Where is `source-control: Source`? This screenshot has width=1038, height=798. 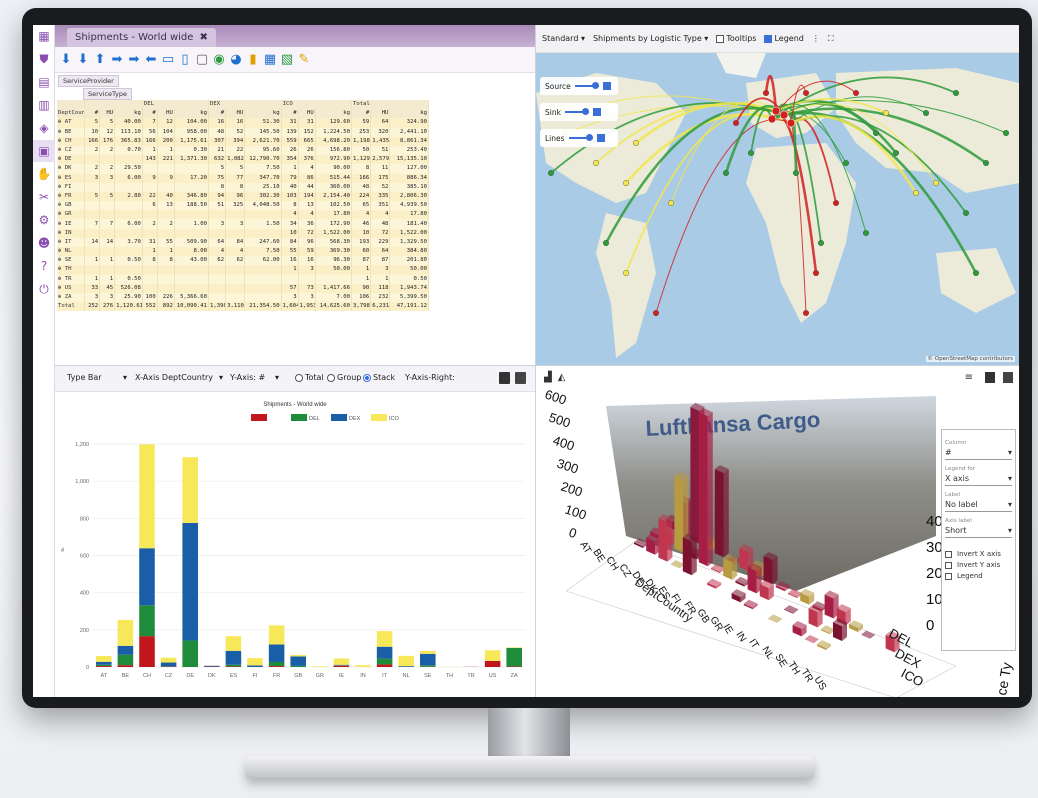 source-control: Source is located at coordinates (579, 86).